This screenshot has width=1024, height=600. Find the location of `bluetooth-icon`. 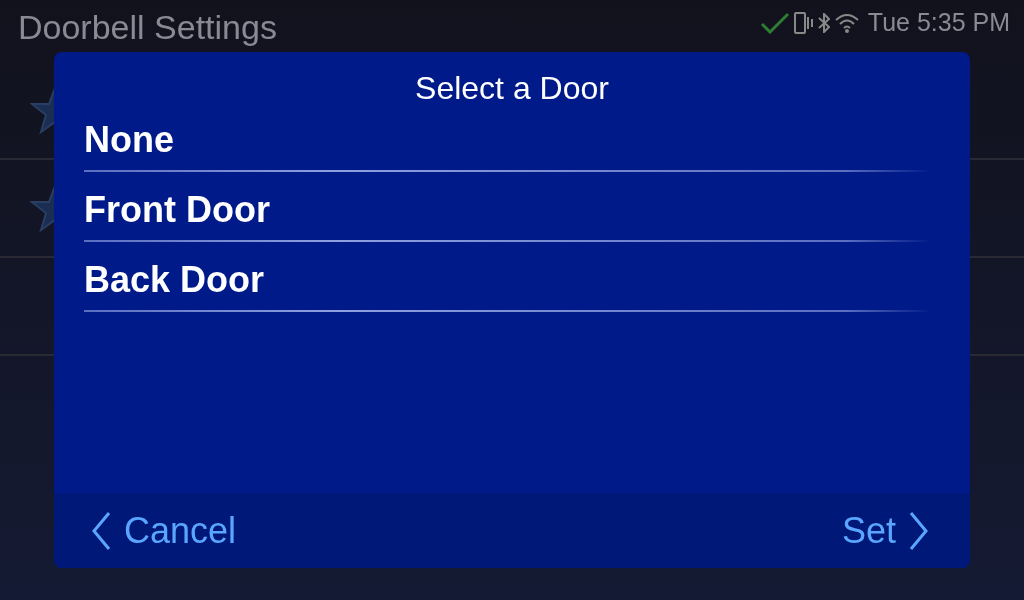

bluetooth-icon is located at coordinates (823, 22).